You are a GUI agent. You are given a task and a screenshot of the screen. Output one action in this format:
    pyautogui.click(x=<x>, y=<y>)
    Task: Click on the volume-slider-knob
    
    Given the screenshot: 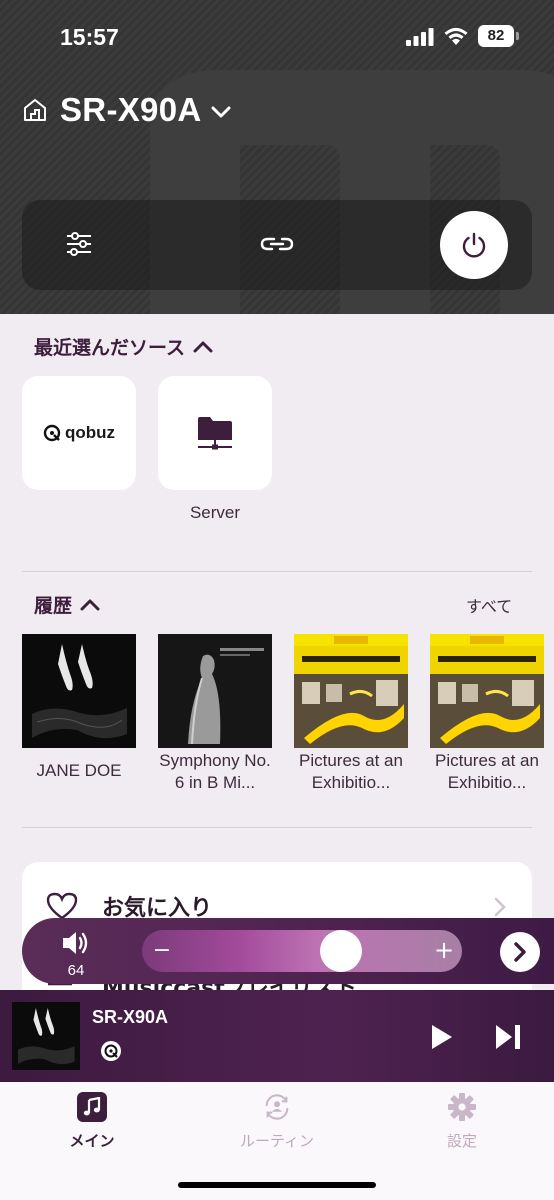 What is the action you would take?
    pyautogui.click(x=340, y=951)
    